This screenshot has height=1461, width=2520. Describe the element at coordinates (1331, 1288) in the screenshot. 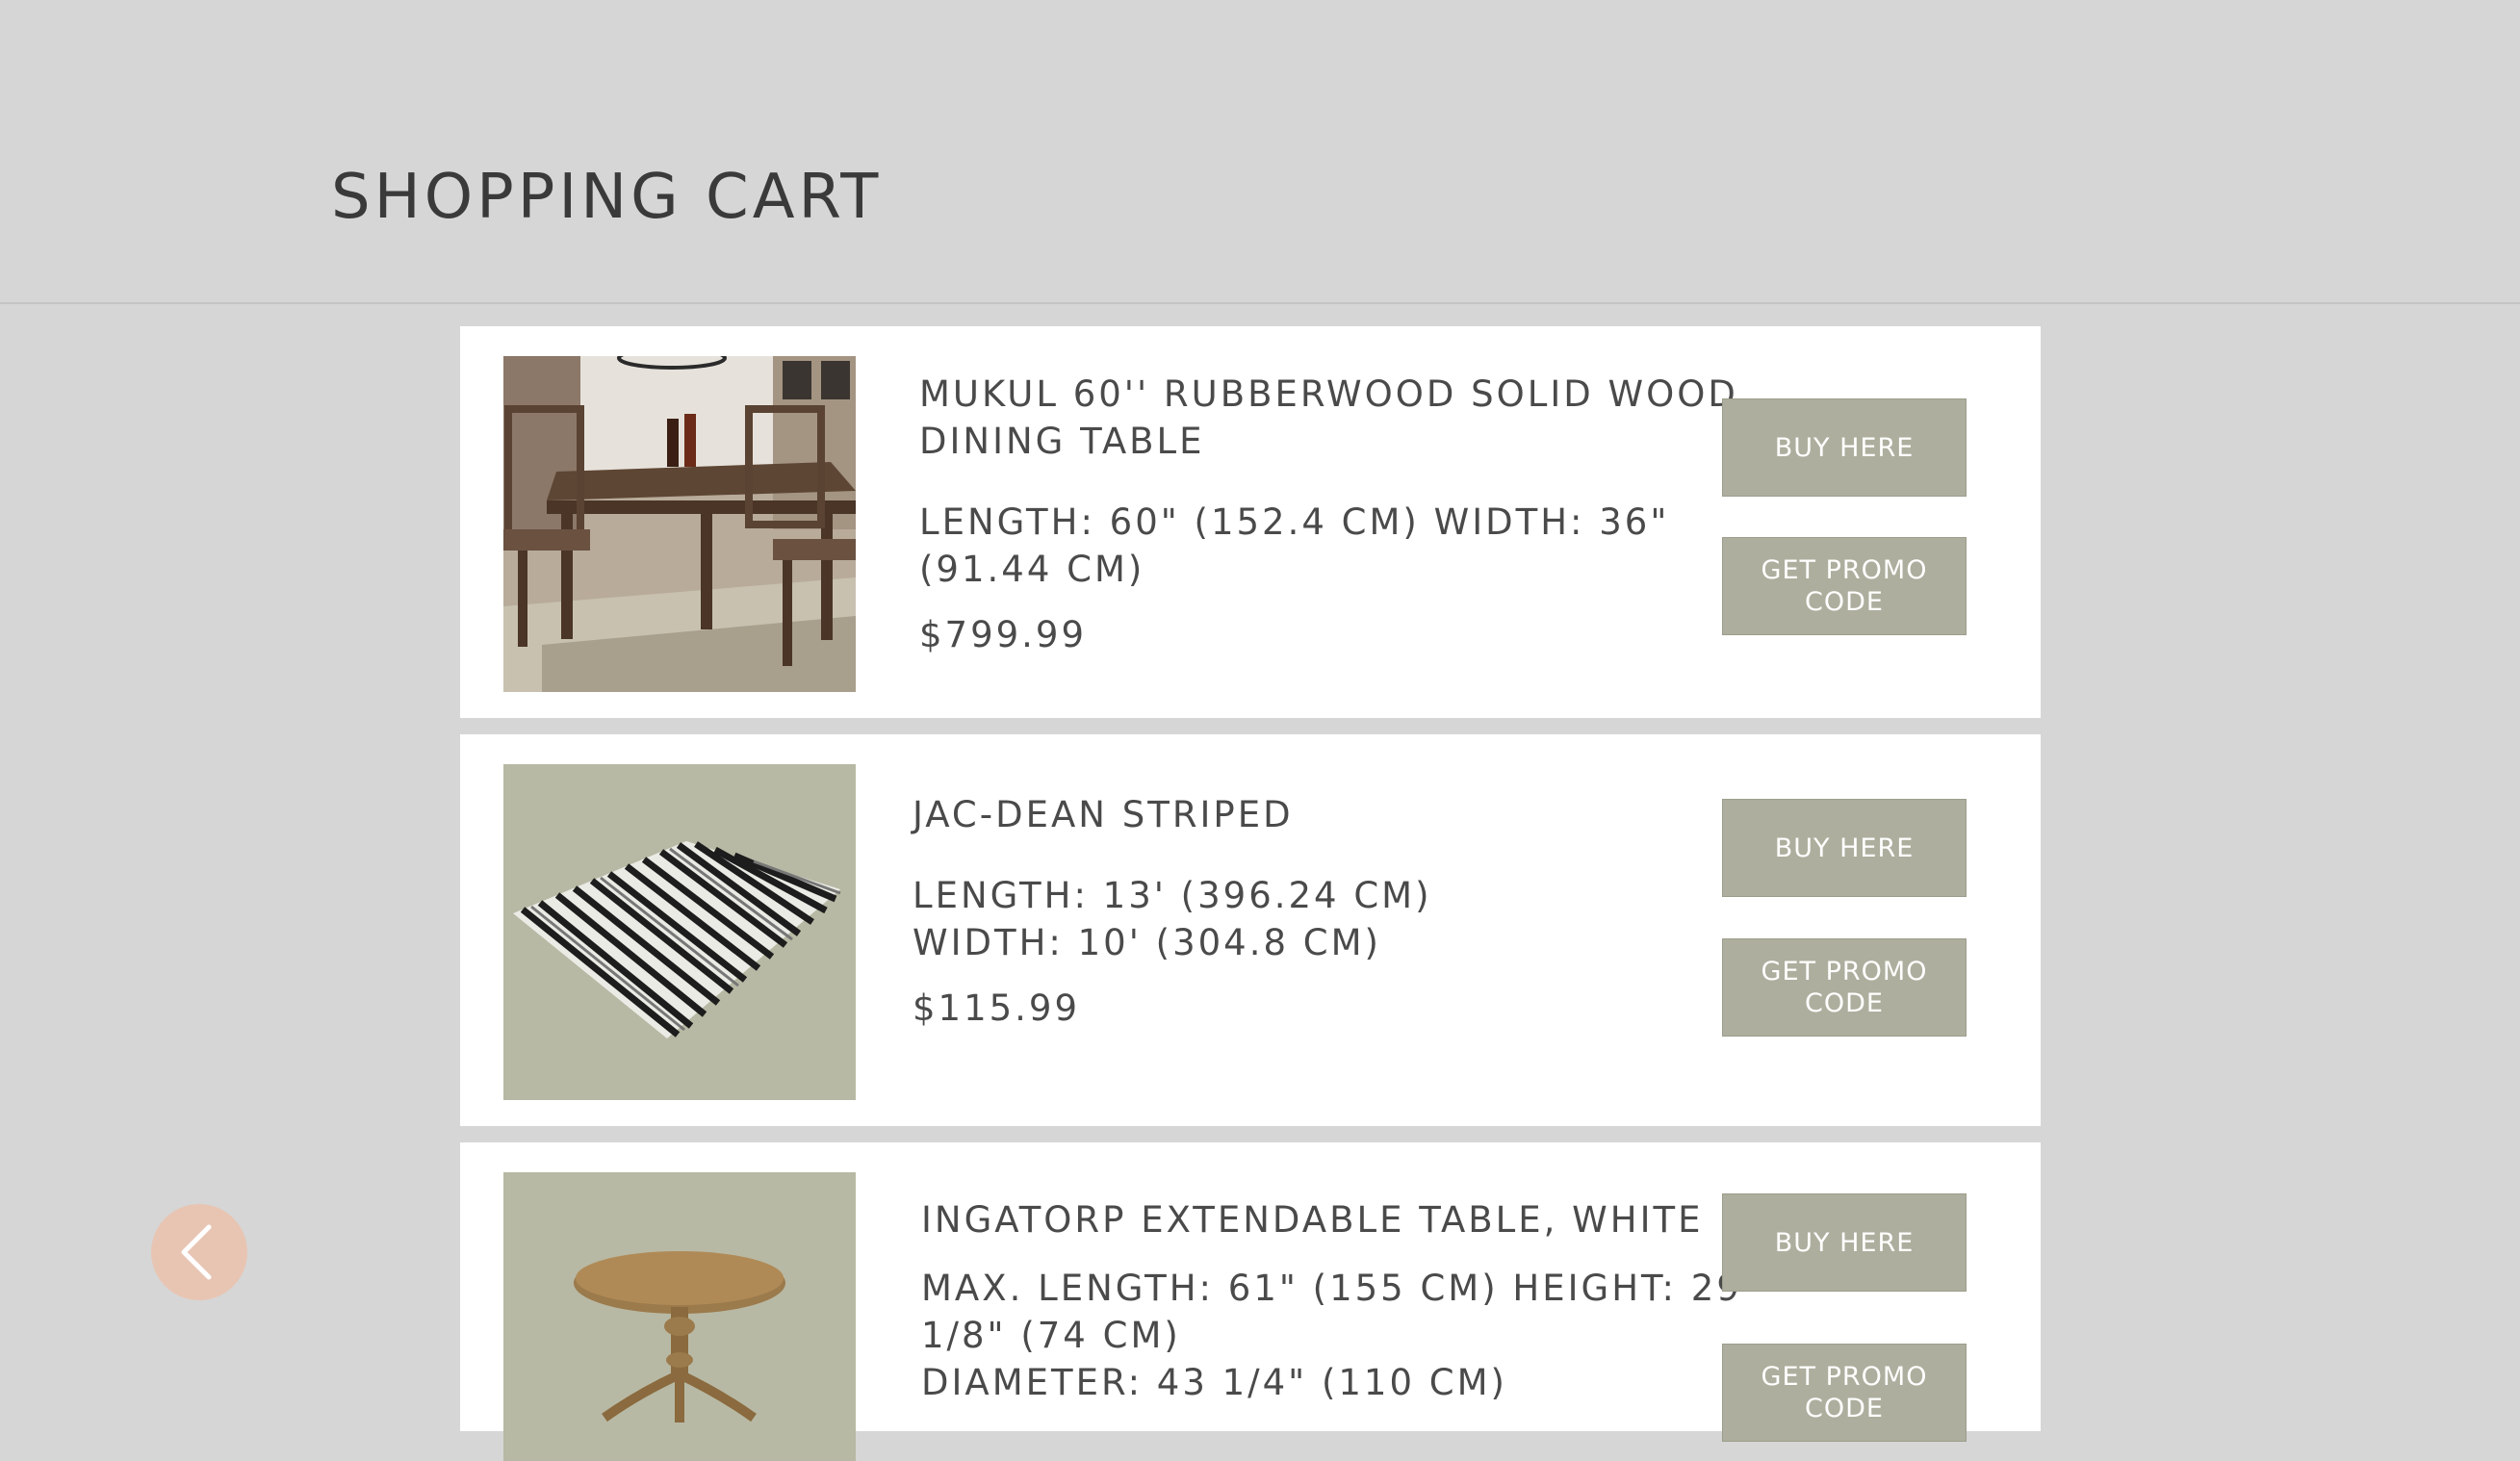

I see `item-dimensions: MAX. LENGTH: 61" (155 CM) HEIGHT: 29` at that location.